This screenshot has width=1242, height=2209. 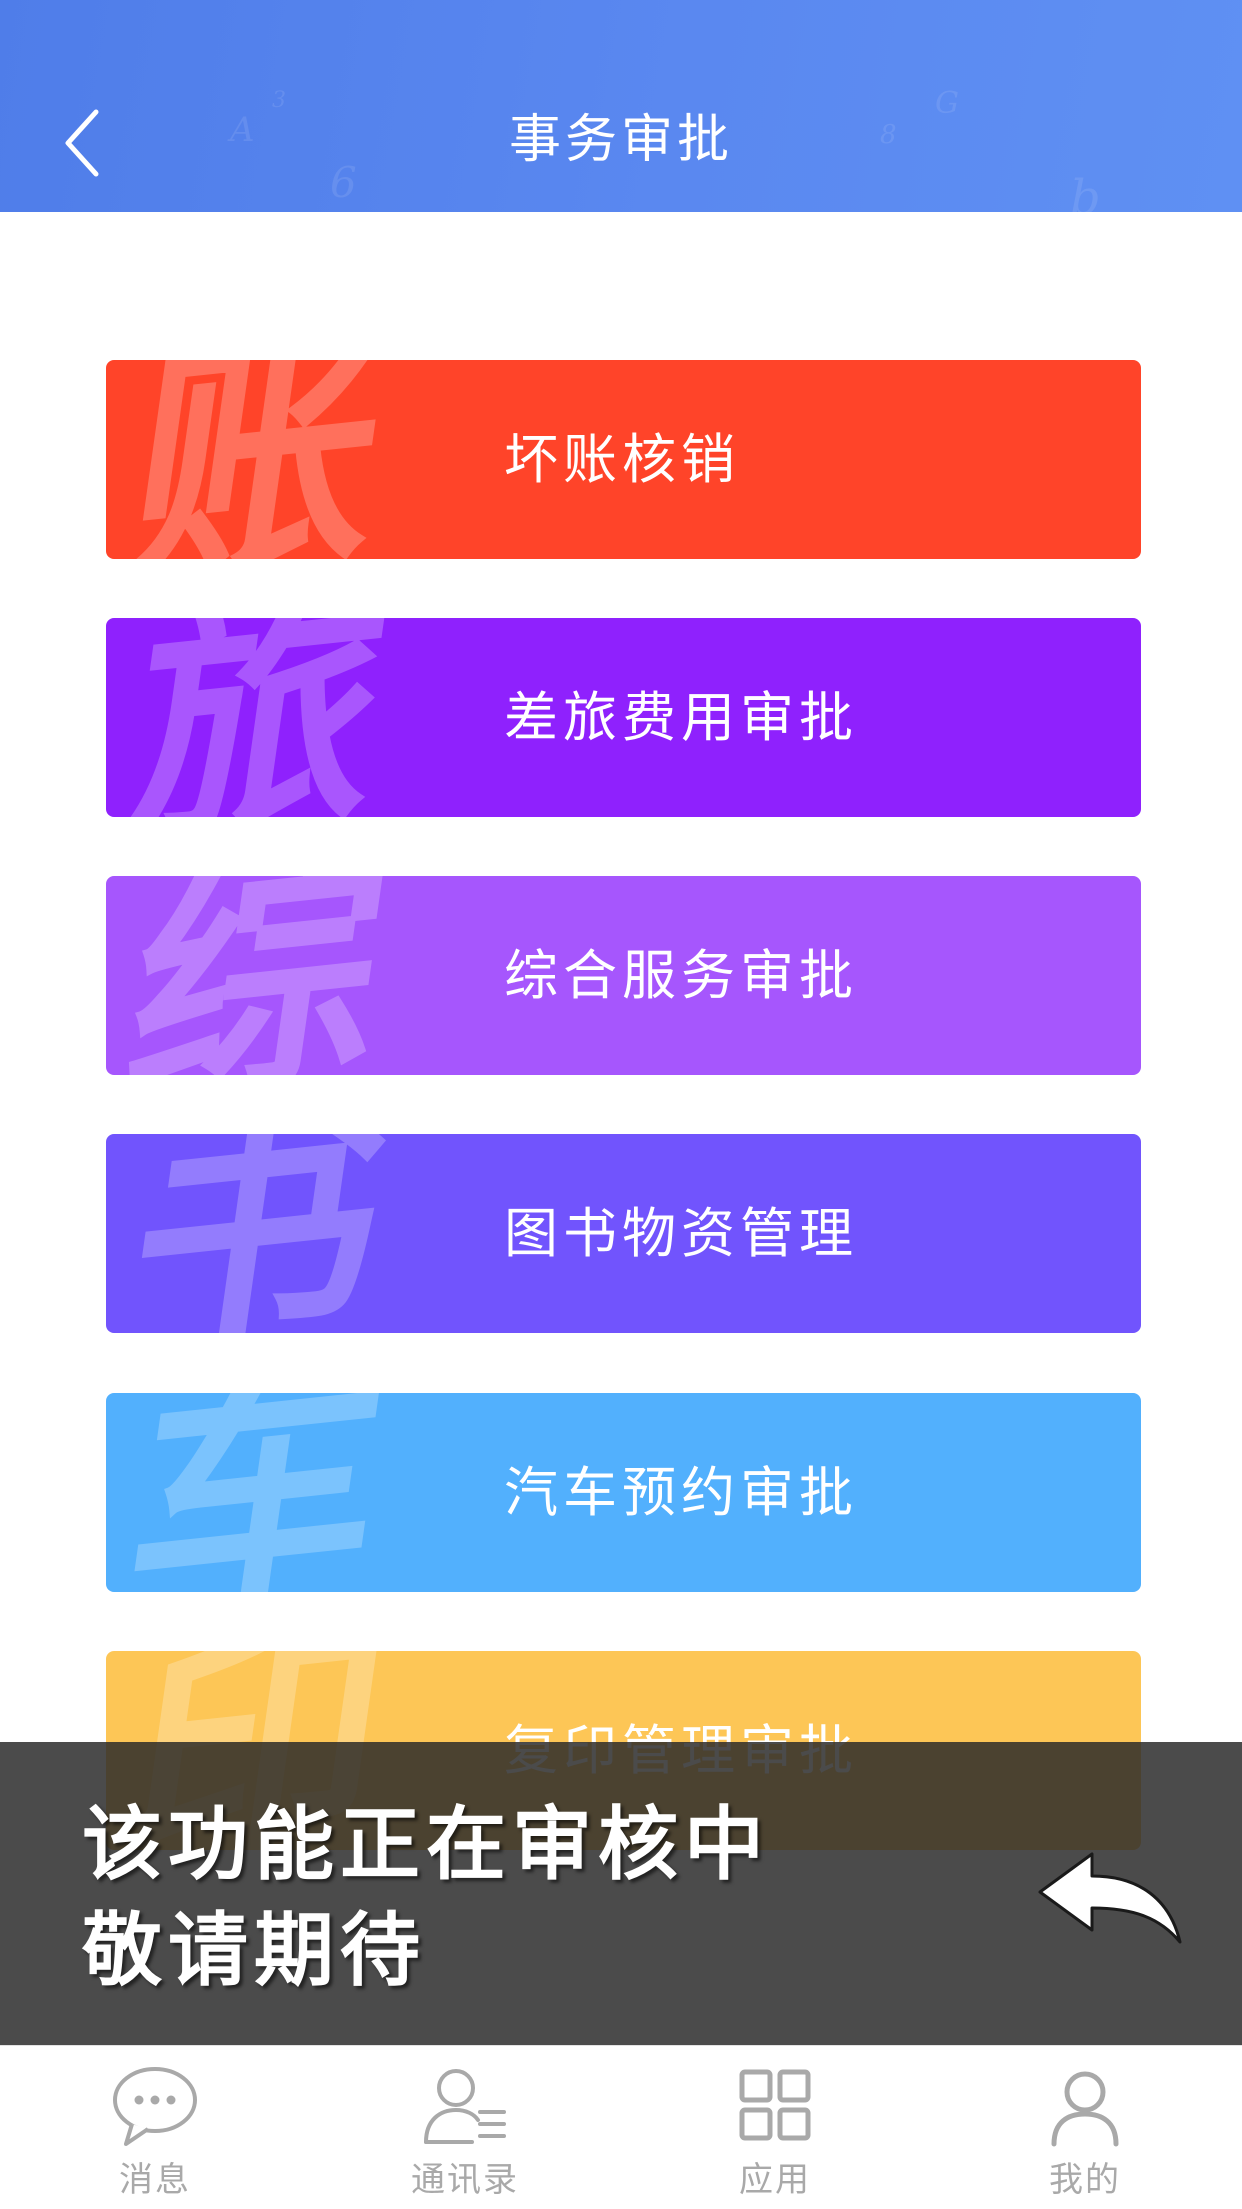 What do you see at coordinates (155, 2180) in the screenshot?
I see `tab-label: 消息` at bounding box center [155, 2180].